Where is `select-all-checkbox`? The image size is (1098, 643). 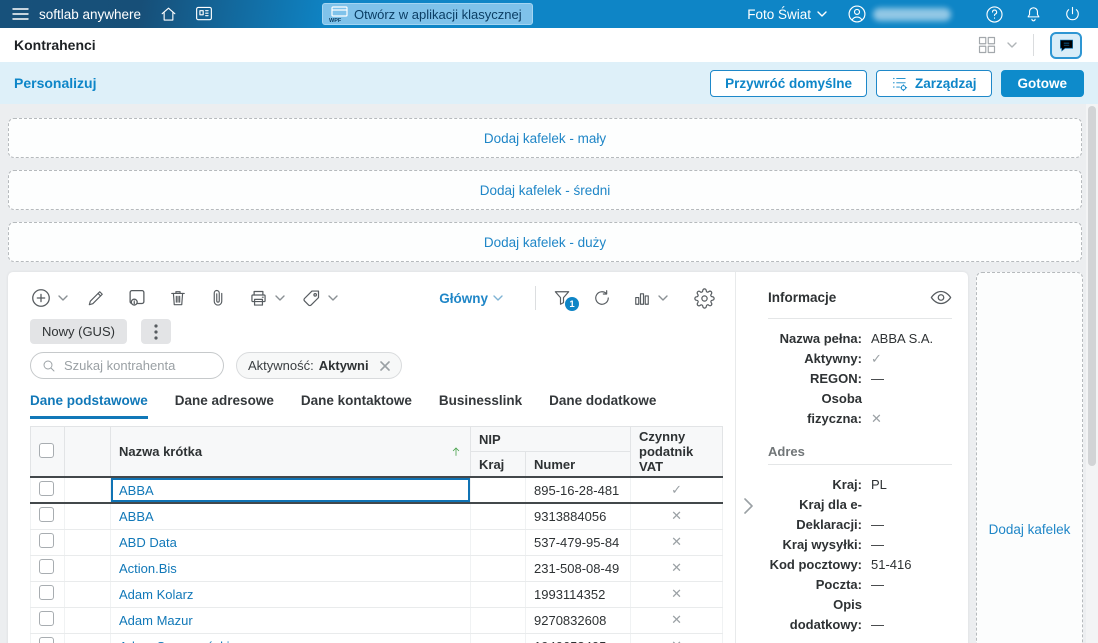 select-all-checkbox is located at coordinates (46, 450).